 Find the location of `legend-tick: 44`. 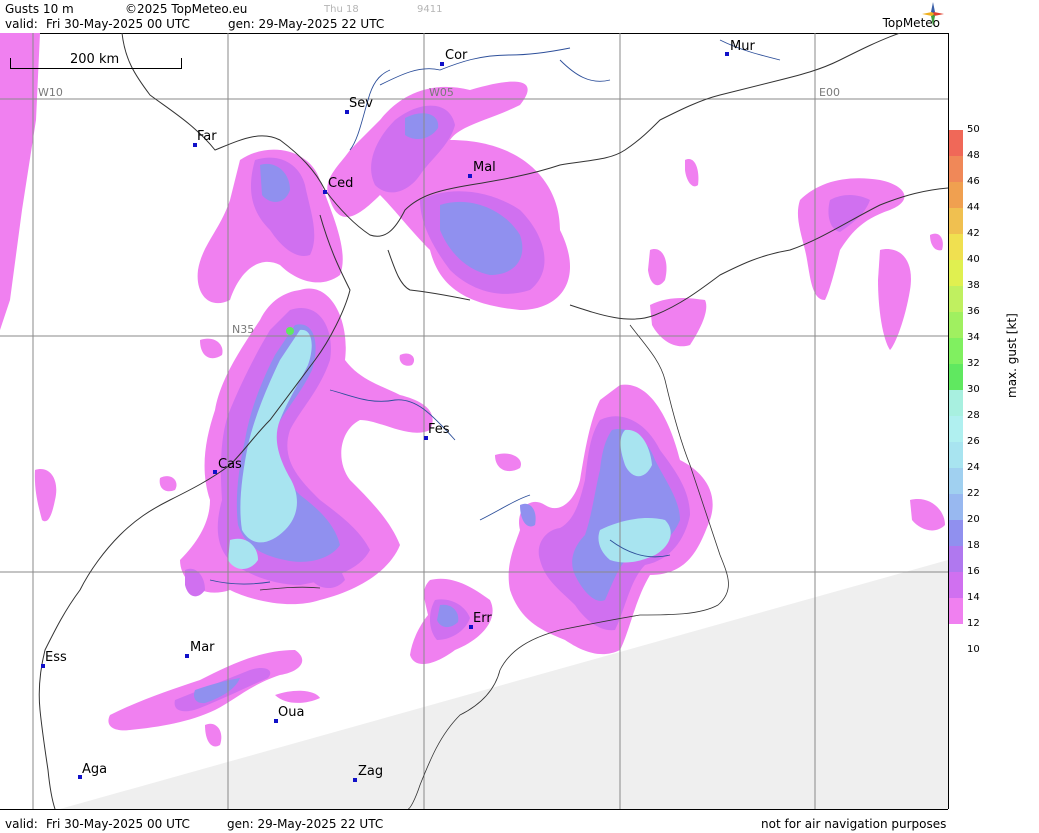

legend-tick: 44 is located at coordinates (973, 207).